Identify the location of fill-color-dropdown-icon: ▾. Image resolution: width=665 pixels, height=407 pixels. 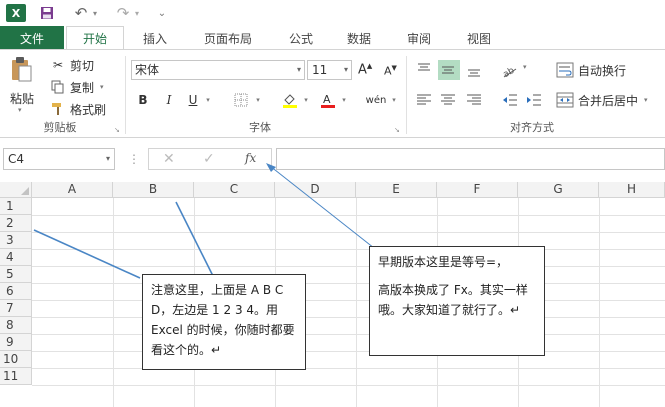
(306, 100).